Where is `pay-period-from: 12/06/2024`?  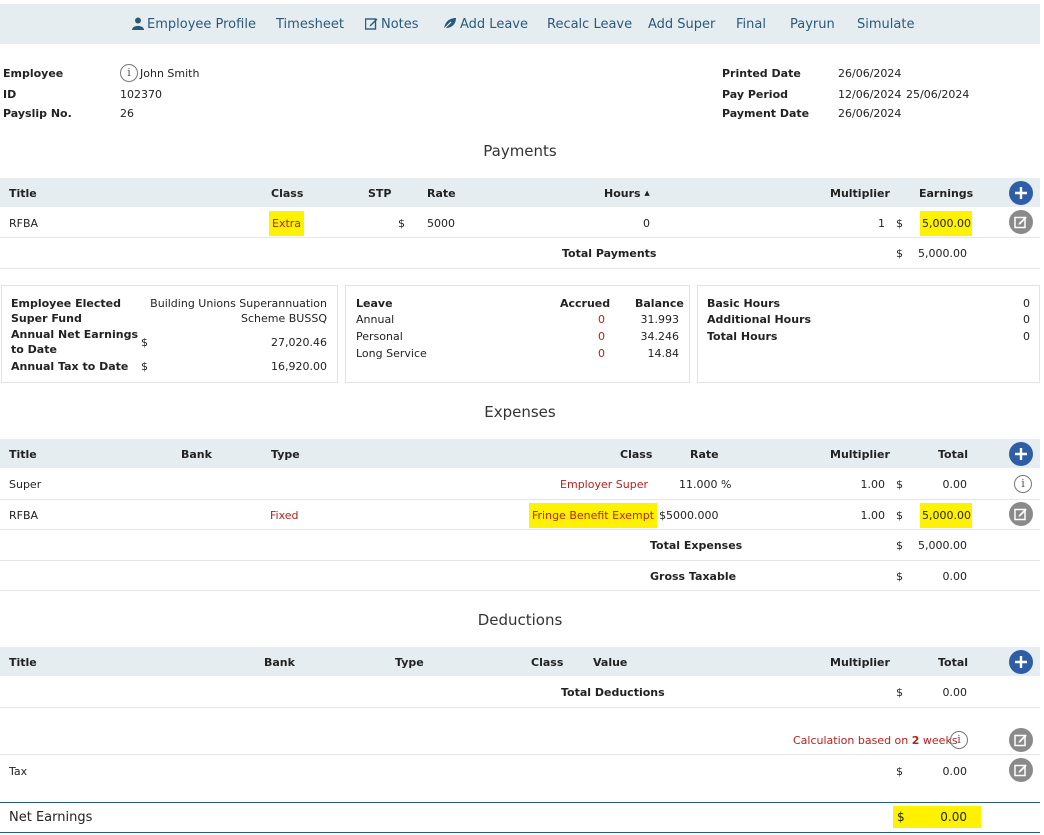
pay-period-from: 12/06/2024 is located at coordinates (870, 94).